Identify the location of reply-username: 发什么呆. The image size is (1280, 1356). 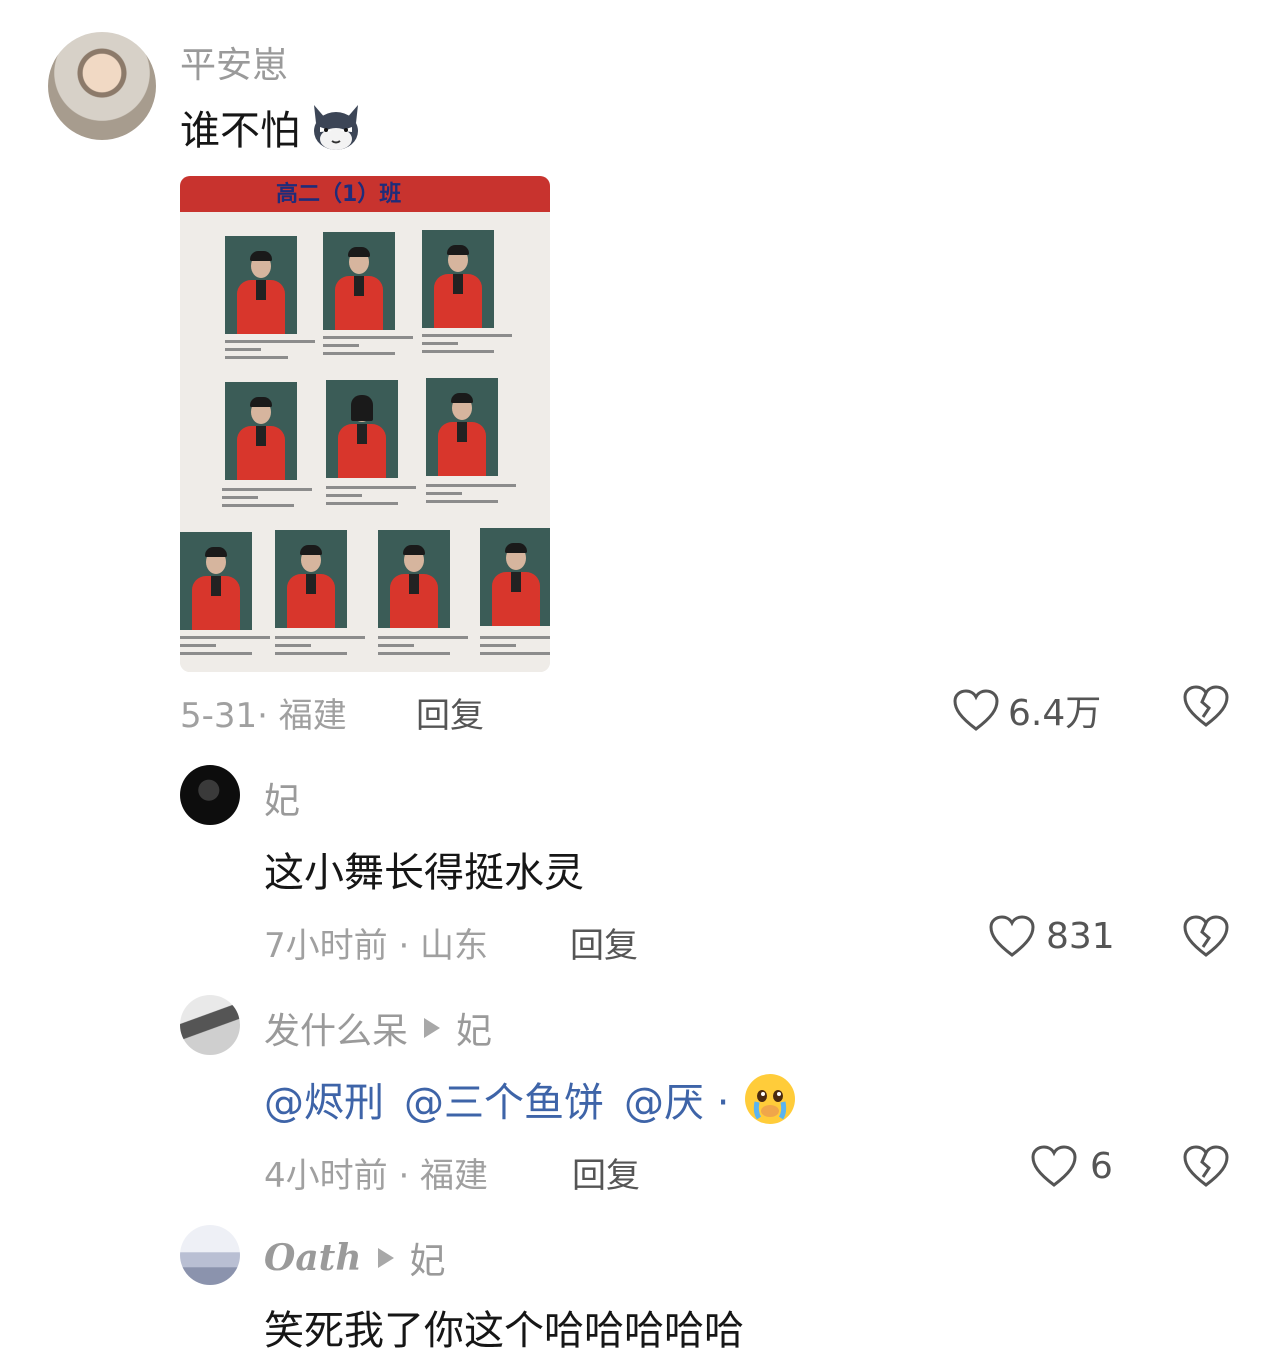
(336, 1028).